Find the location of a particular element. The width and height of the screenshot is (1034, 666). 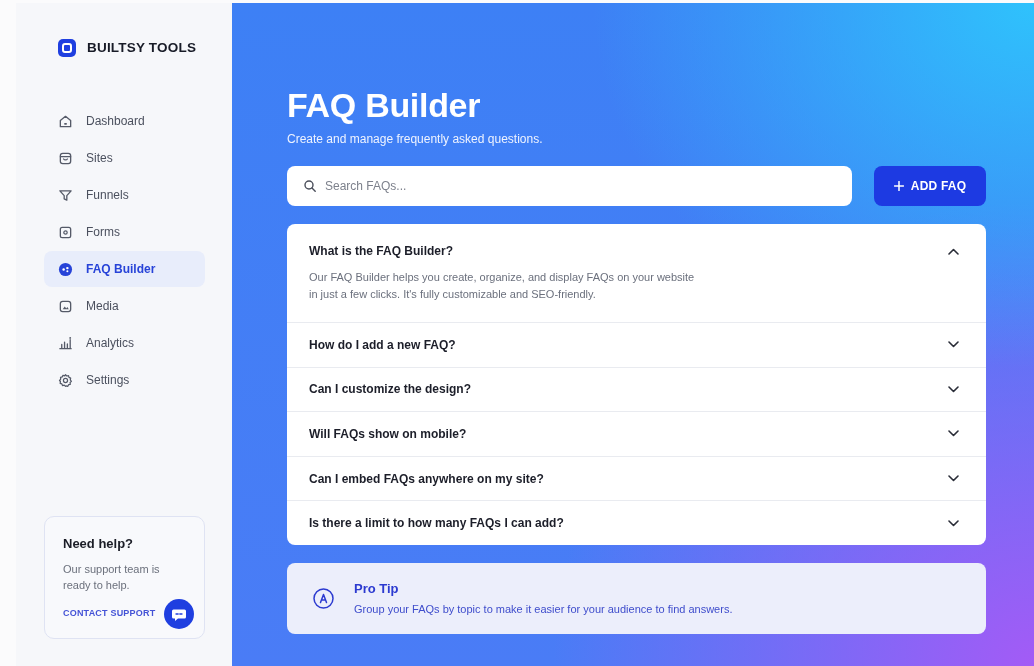

tray-icon is located at coordinates (65, 158).